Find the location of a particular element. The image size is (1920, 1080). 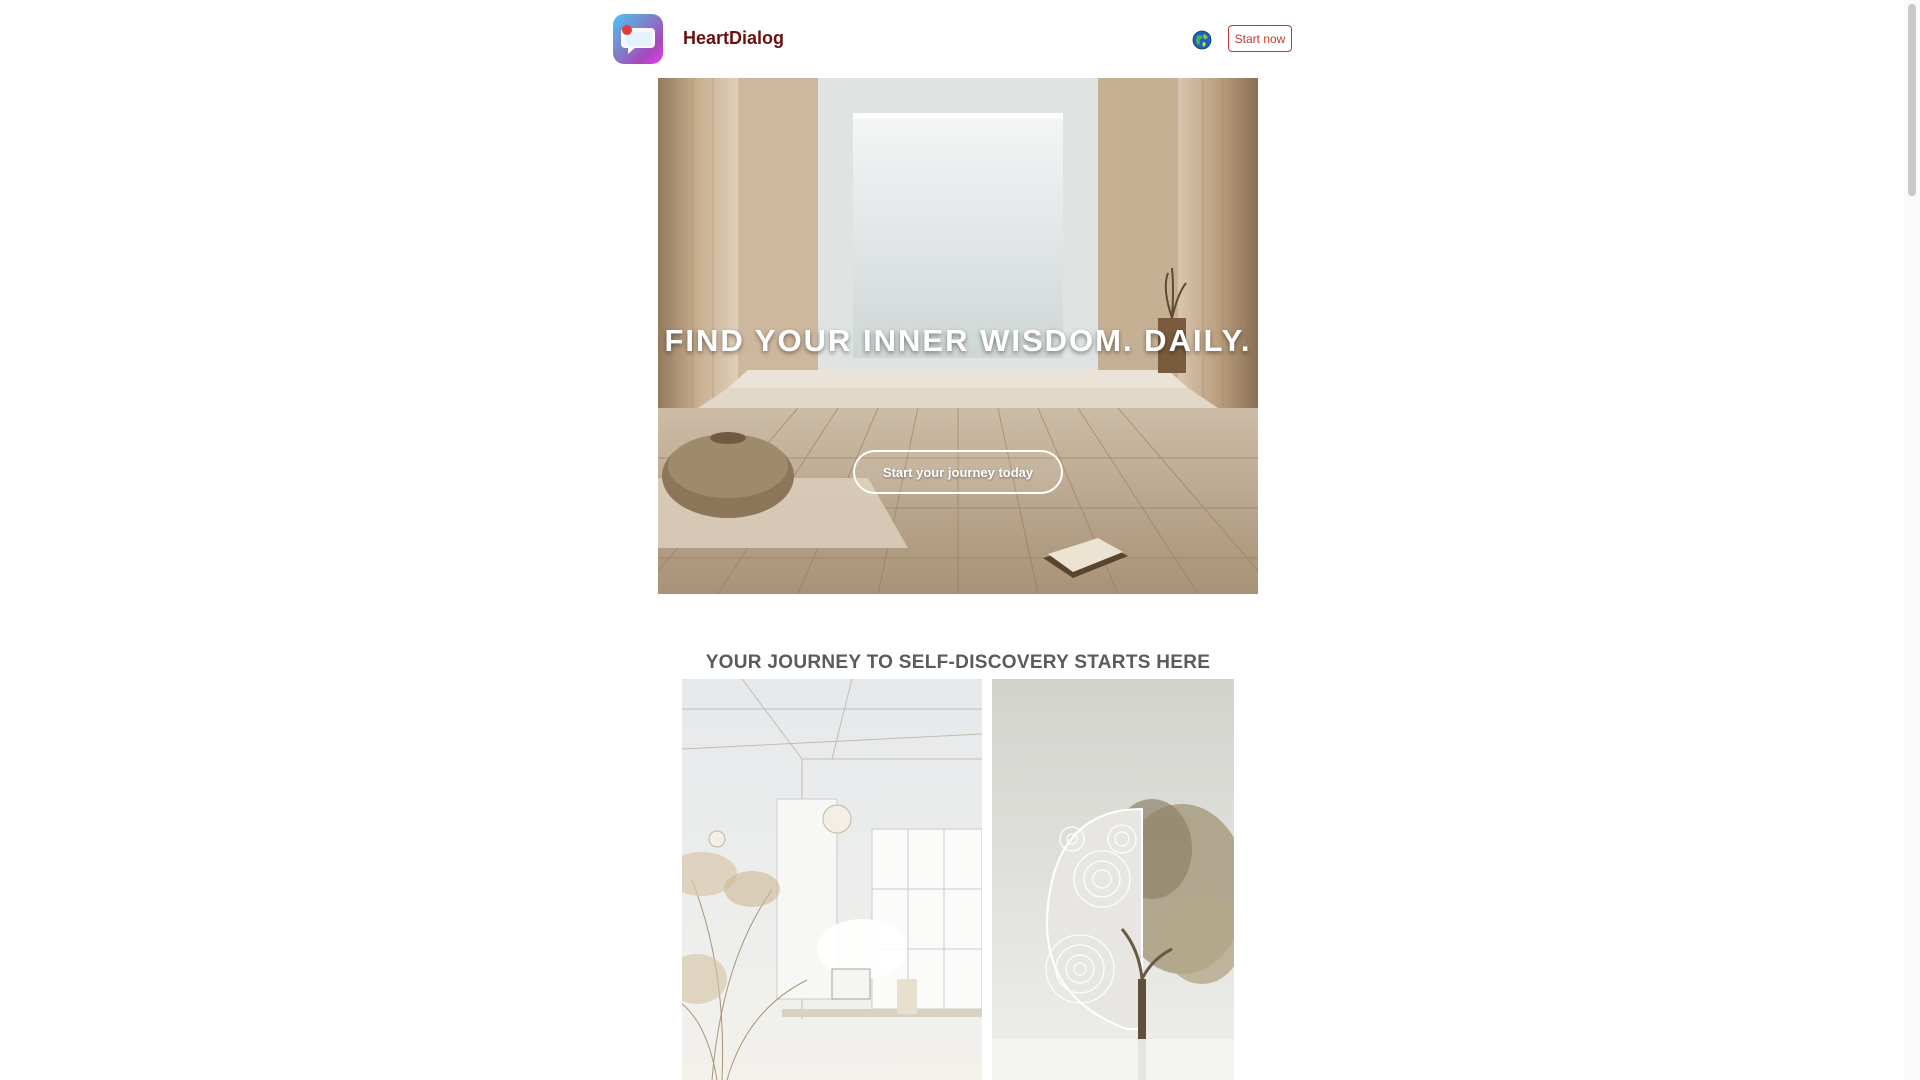

app-logo-icon is located at coordinates (638, 39).